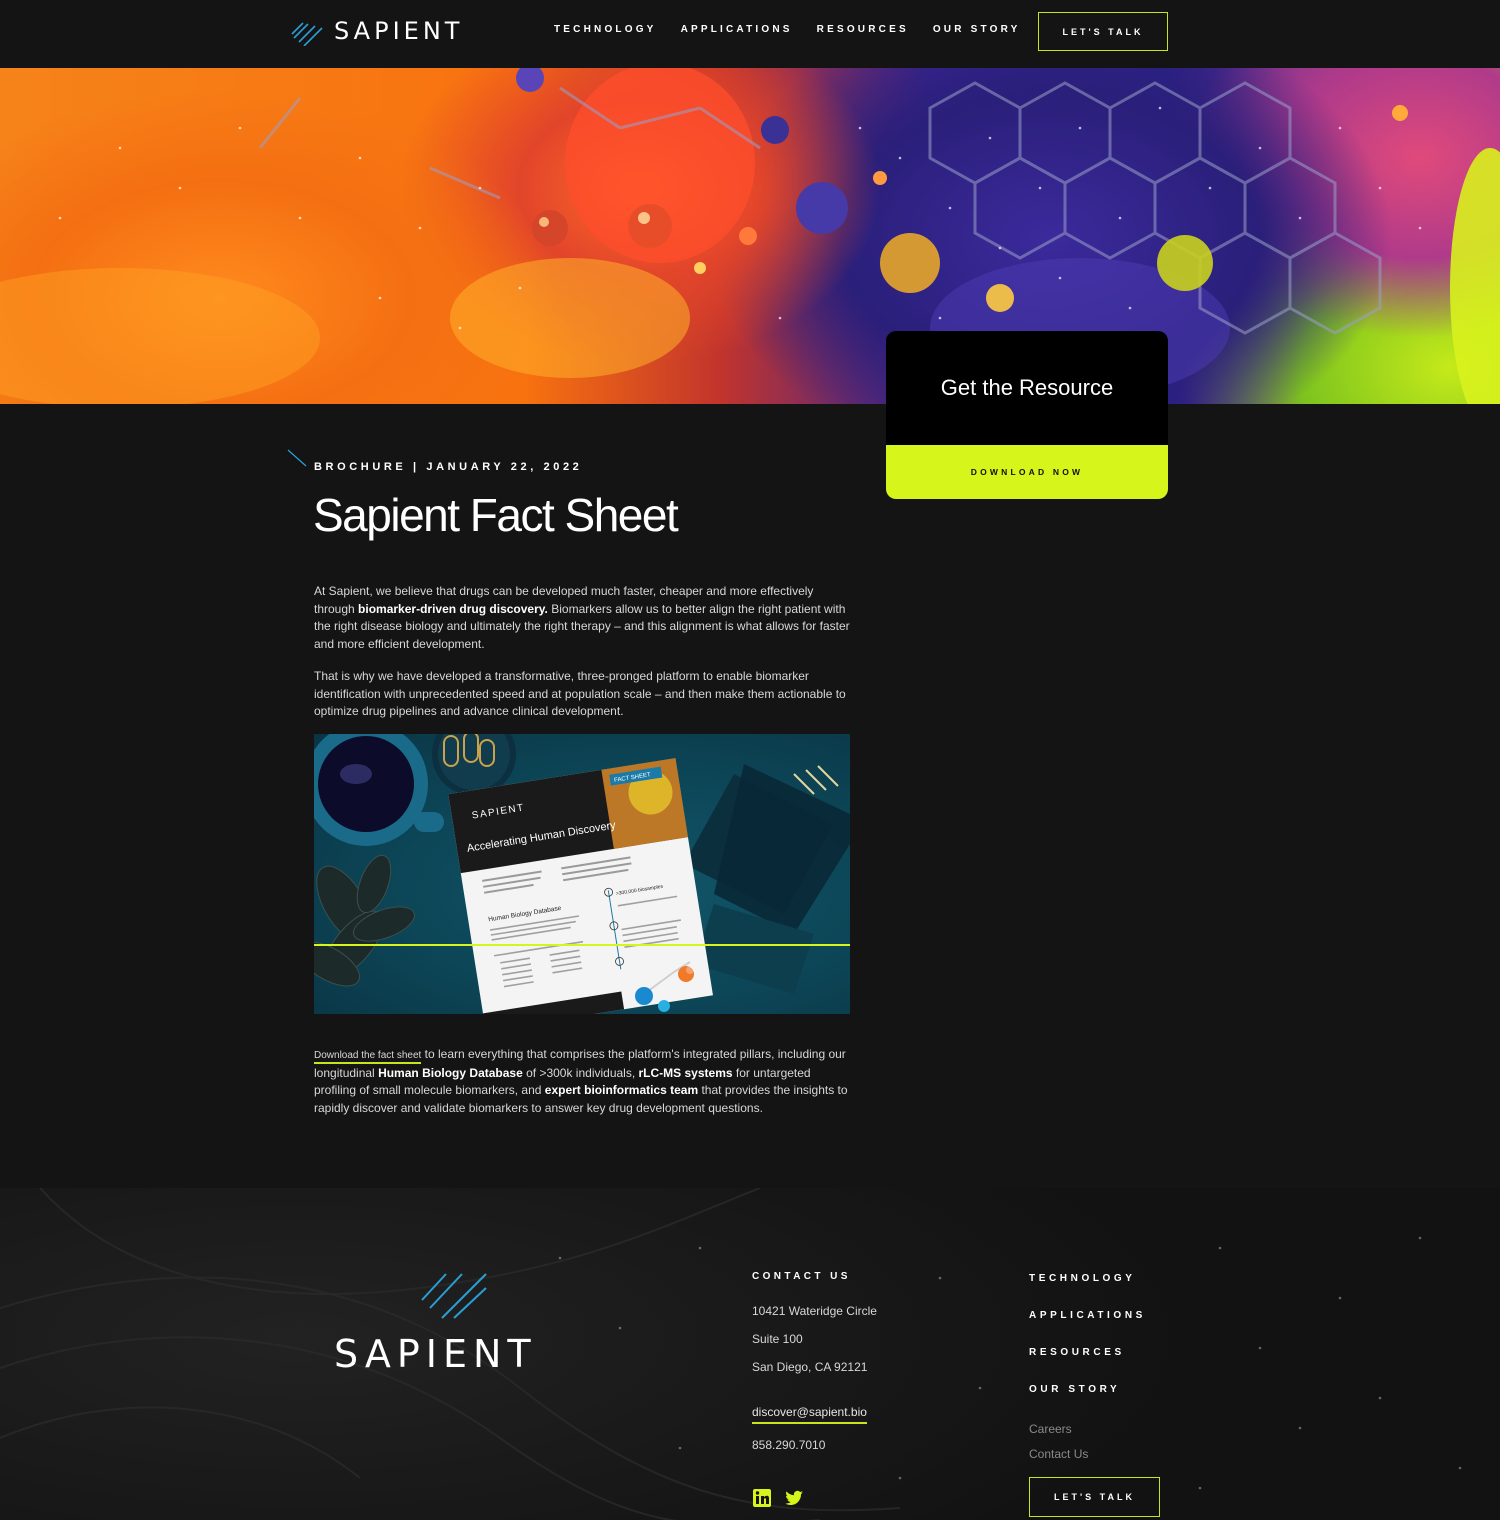 The height and width of the screenshot is (1520, 1500). What do you see at coordinates (814, 1311) in the screenshot?
I see `address-line-1: 10421 Wateridge Circle` at bounding box center [814, 1311].